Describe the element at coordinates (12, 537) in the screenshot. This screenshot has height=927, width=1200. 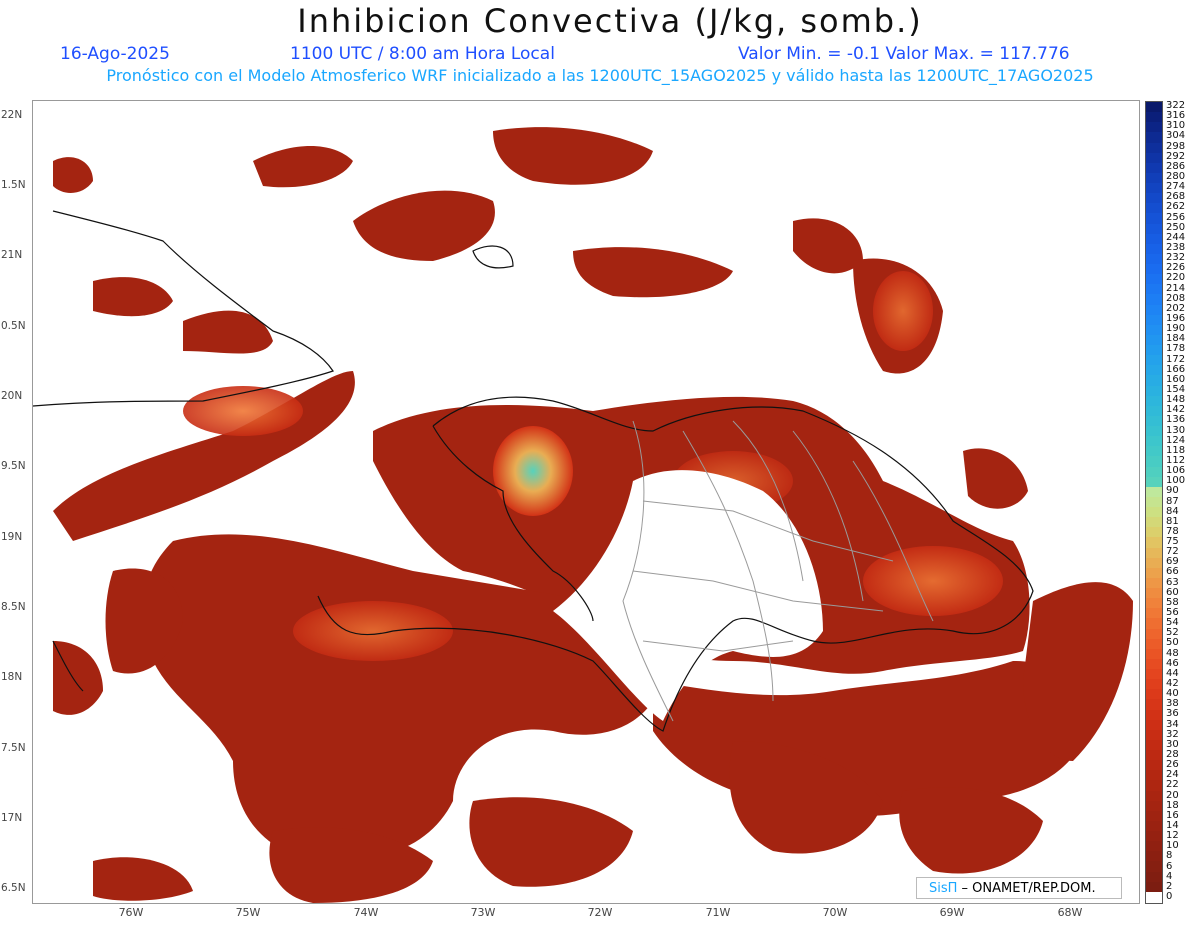
I see `lat-label: 19N` at that location.